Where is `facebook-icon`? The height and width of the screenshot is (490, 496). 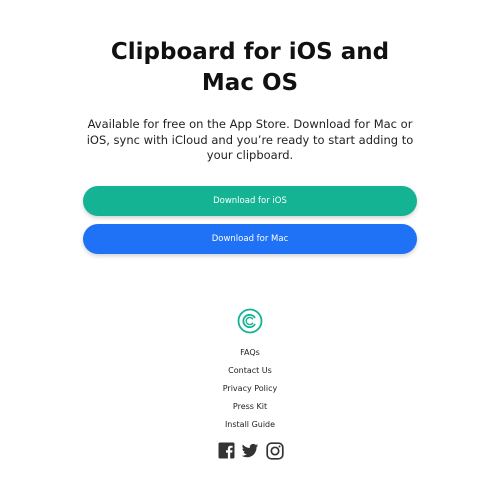 facebook-icon is located at coordinates (227, 451).